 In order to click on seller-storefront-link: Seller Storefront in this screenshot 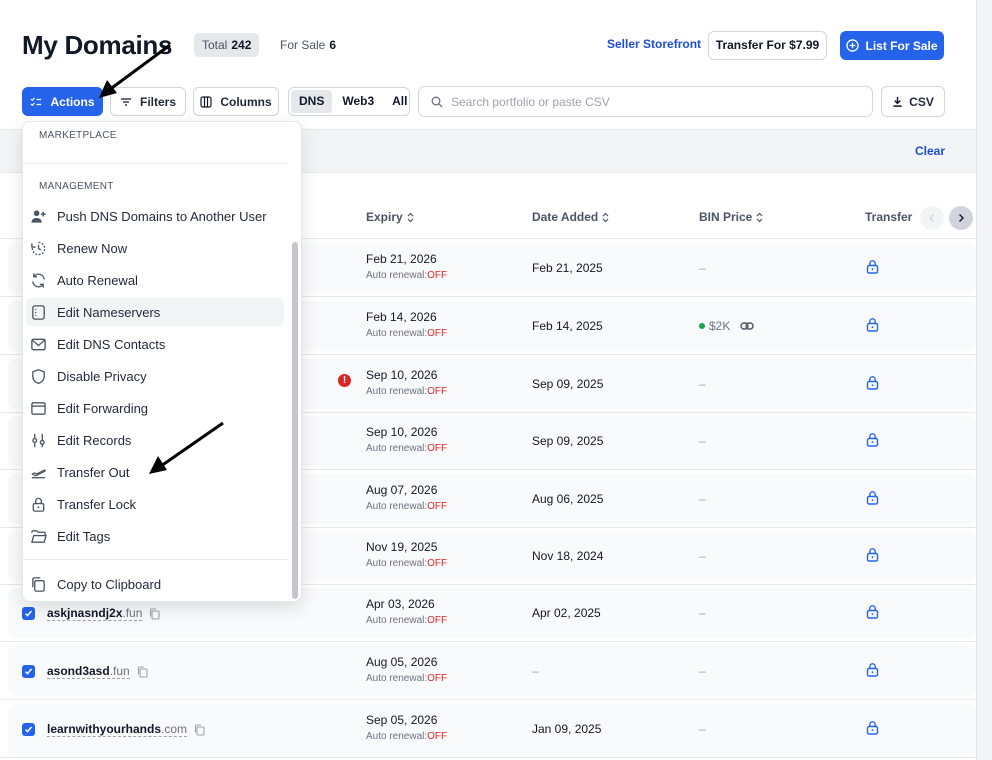, I will do `click(654, 44)`.